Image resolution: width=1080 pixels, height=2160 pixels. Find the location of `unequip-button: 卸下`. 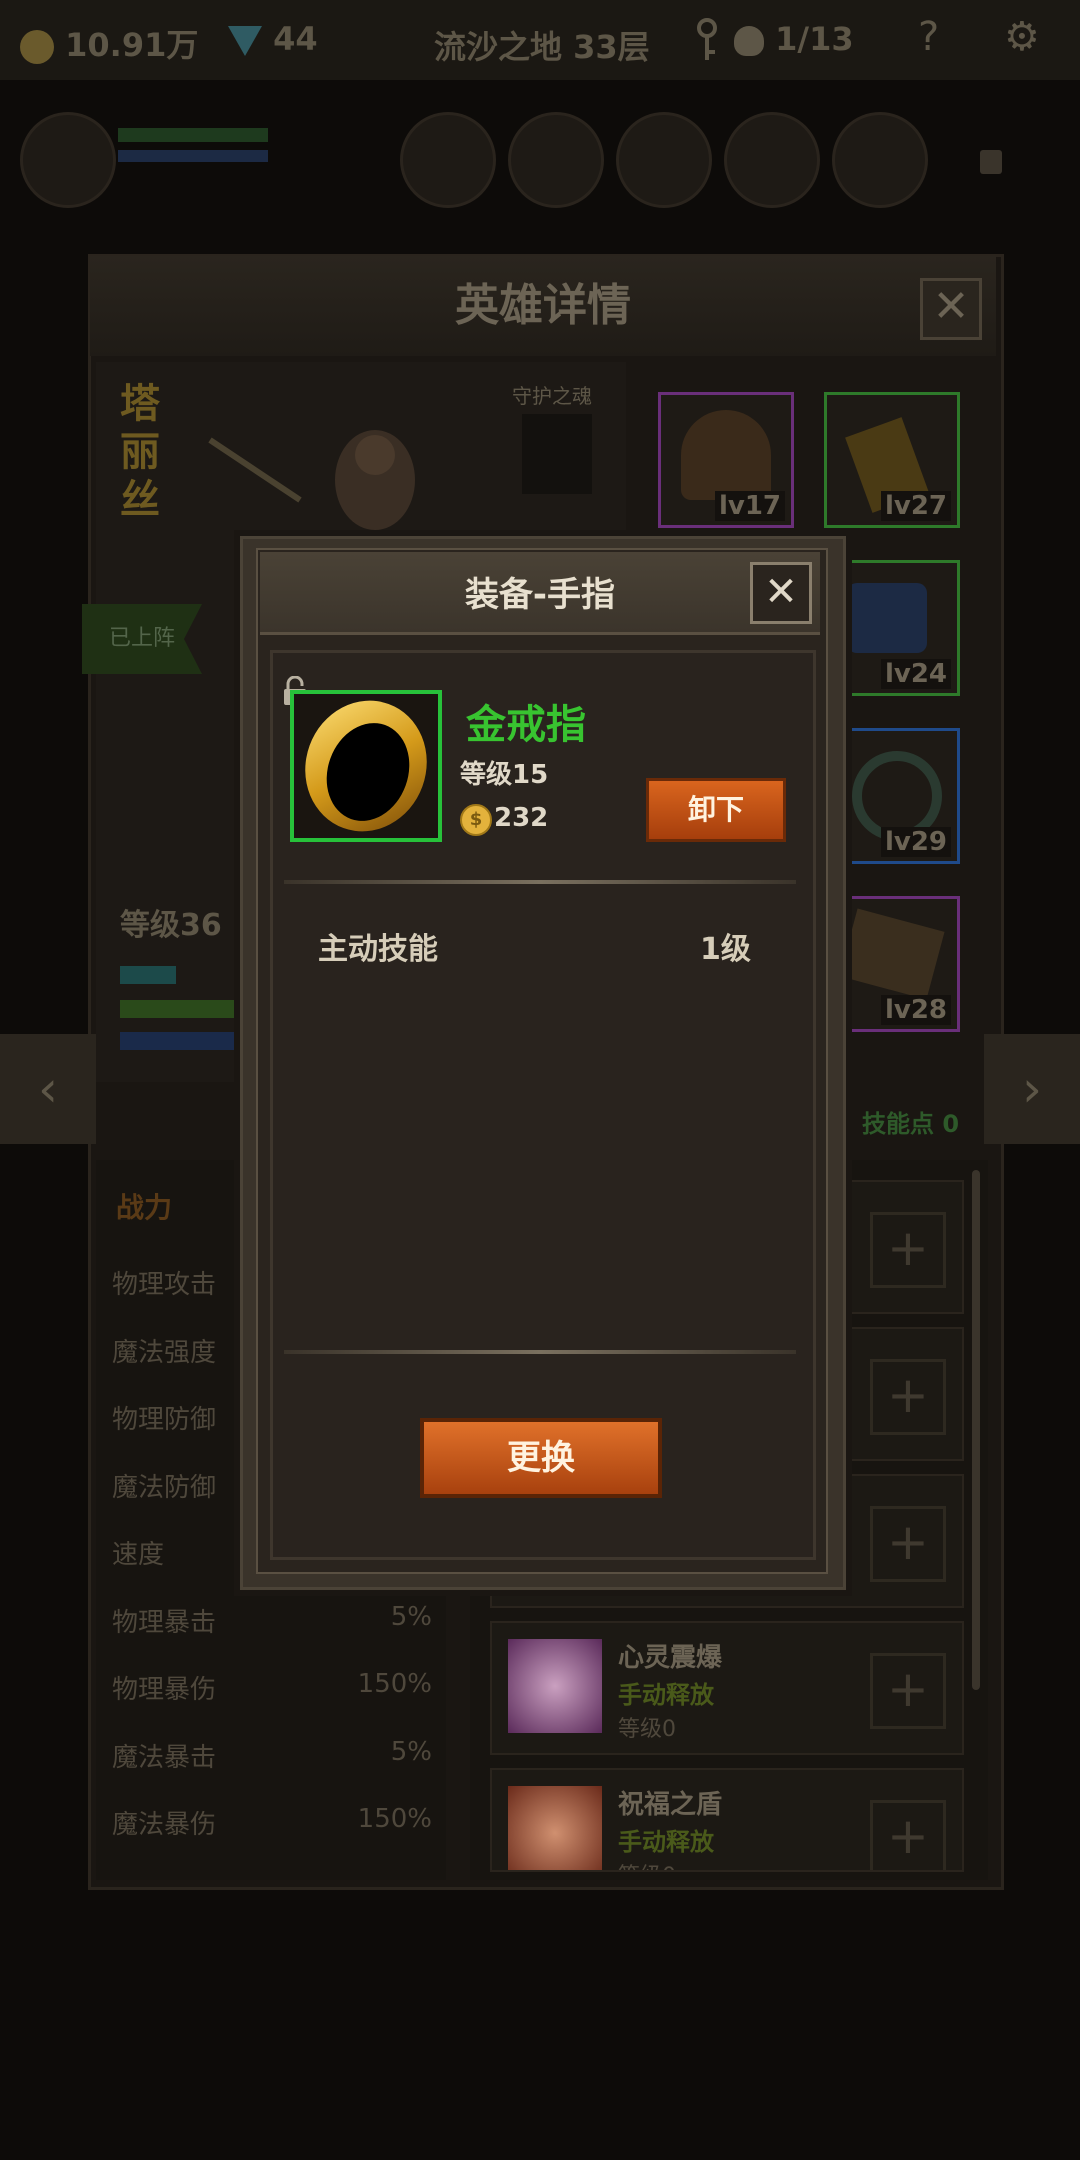

unequip-button: 卸下 is located at coordinates (716, 810).